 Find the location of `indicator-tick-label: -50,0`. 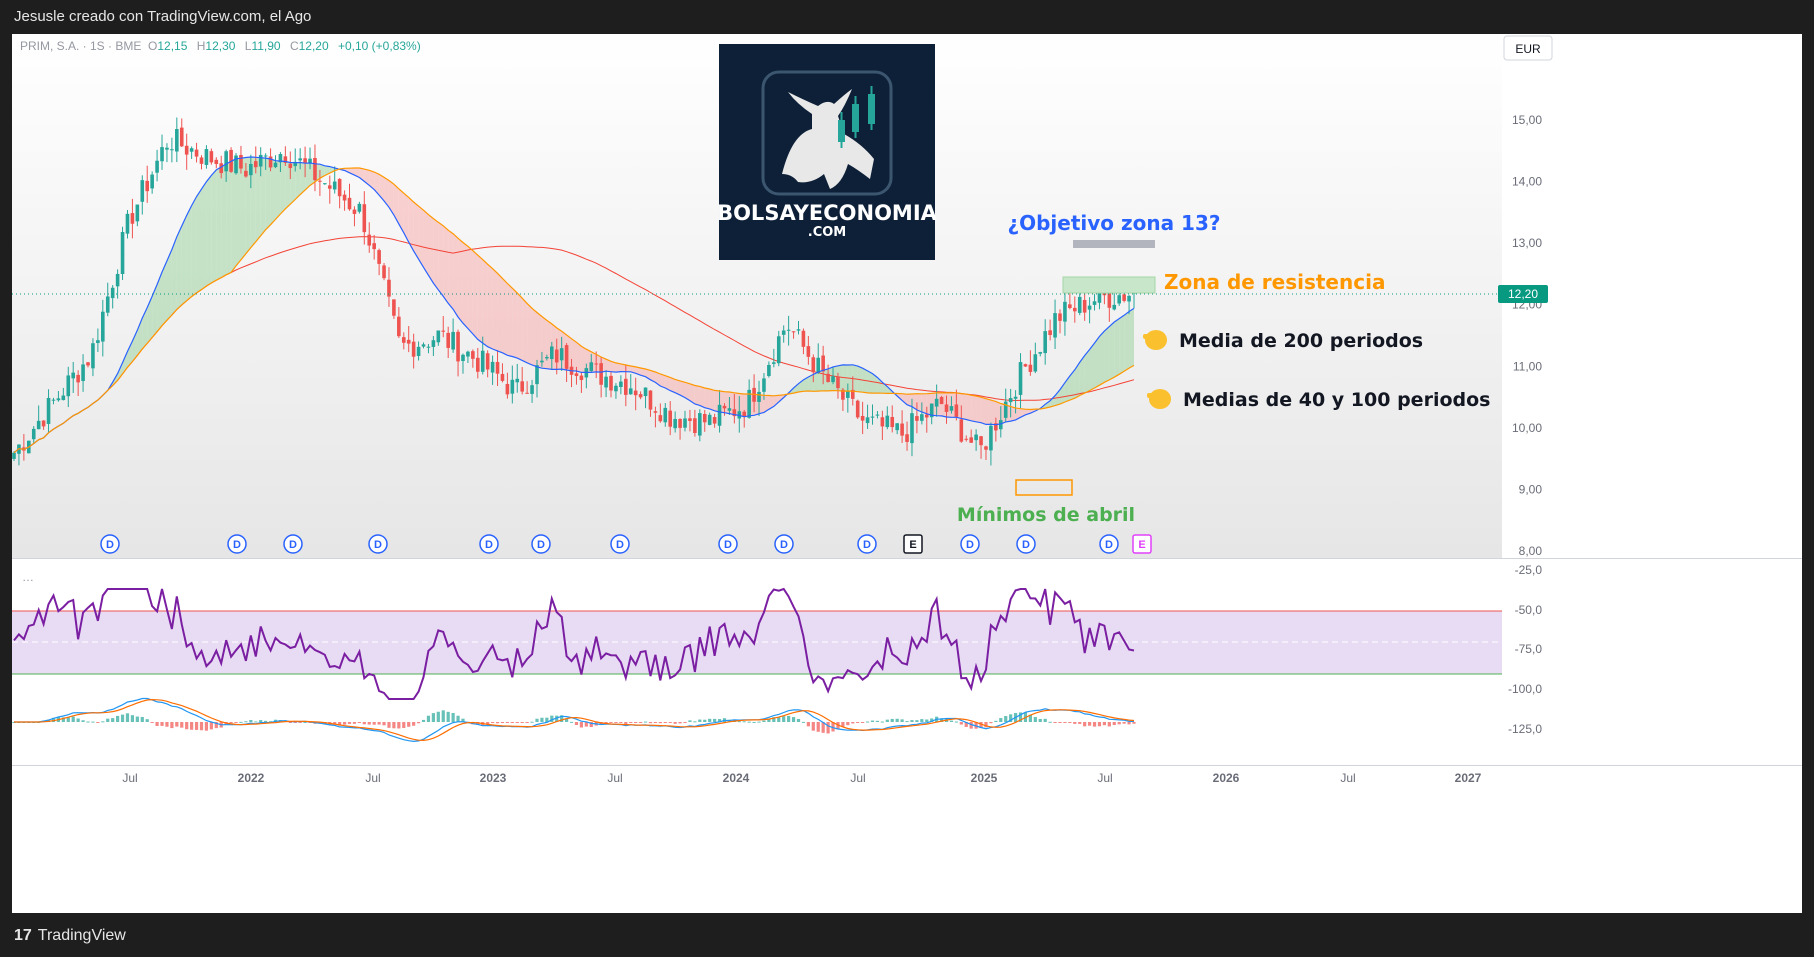

indicator-tick-label: -50,0 is located at coordinates (1529, 610).